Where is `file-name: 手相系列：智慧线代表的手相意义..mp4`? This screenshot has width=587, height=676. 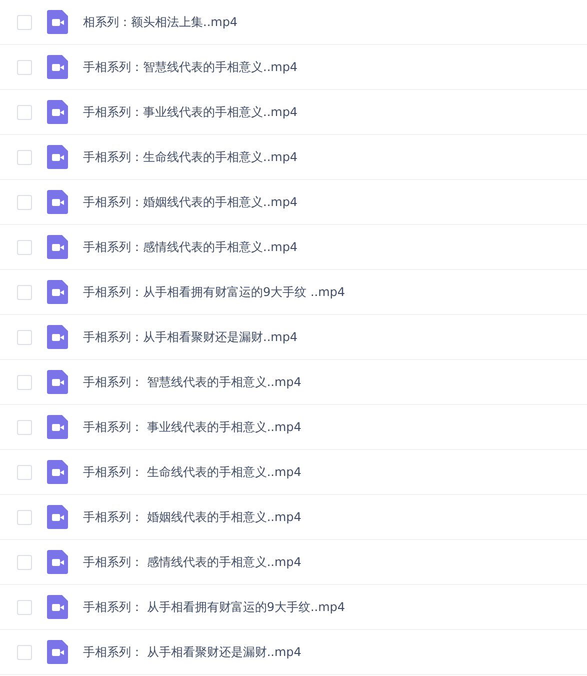 file-name: 手相系列：智慧线代表的手相意义..mp4 is located at coordinates (190, 67).